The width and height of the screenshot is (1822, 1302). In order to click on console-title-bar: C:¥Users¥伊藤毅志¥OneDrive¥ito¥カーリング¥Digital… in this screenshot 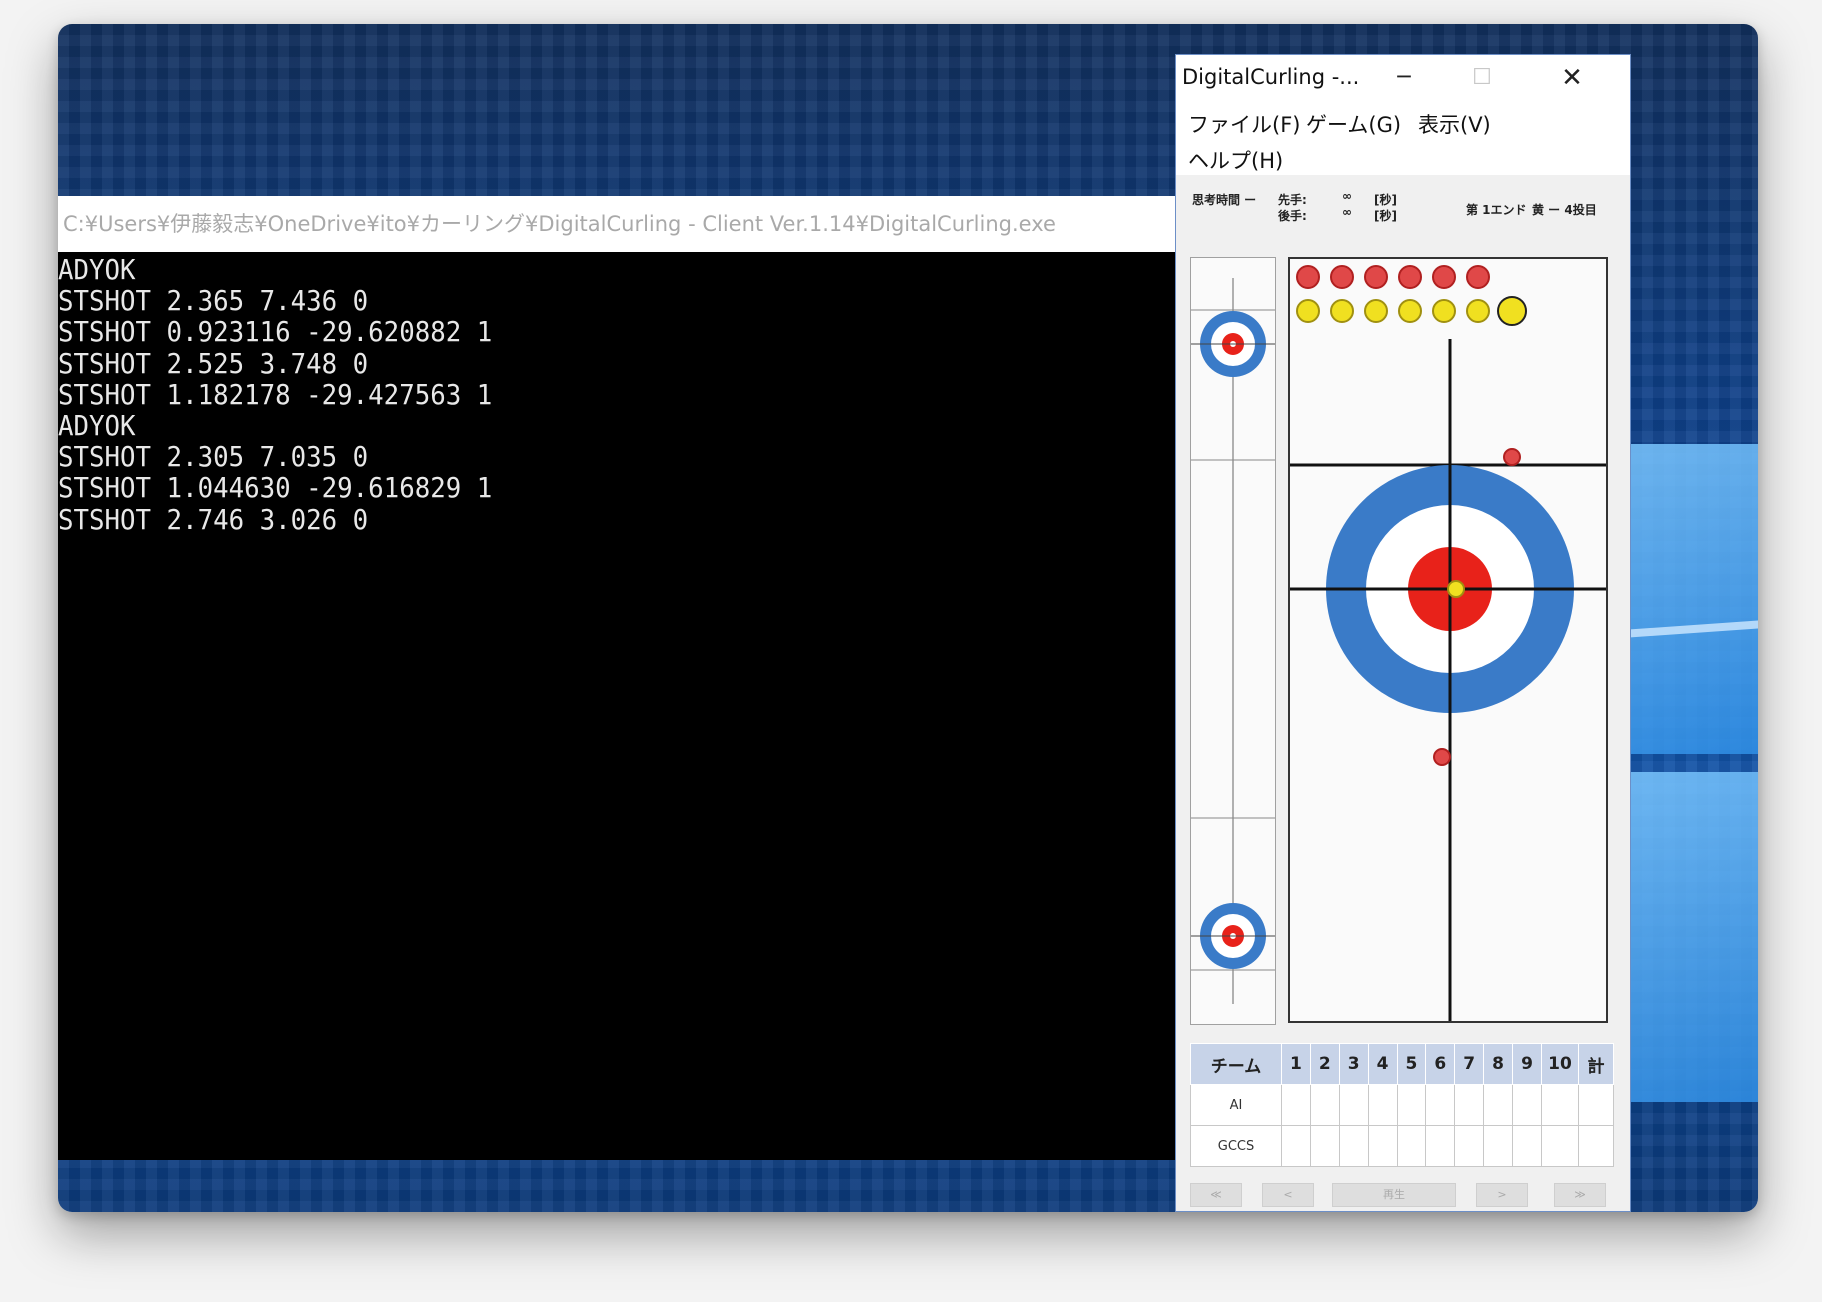, I will do `click(616, 224)`.